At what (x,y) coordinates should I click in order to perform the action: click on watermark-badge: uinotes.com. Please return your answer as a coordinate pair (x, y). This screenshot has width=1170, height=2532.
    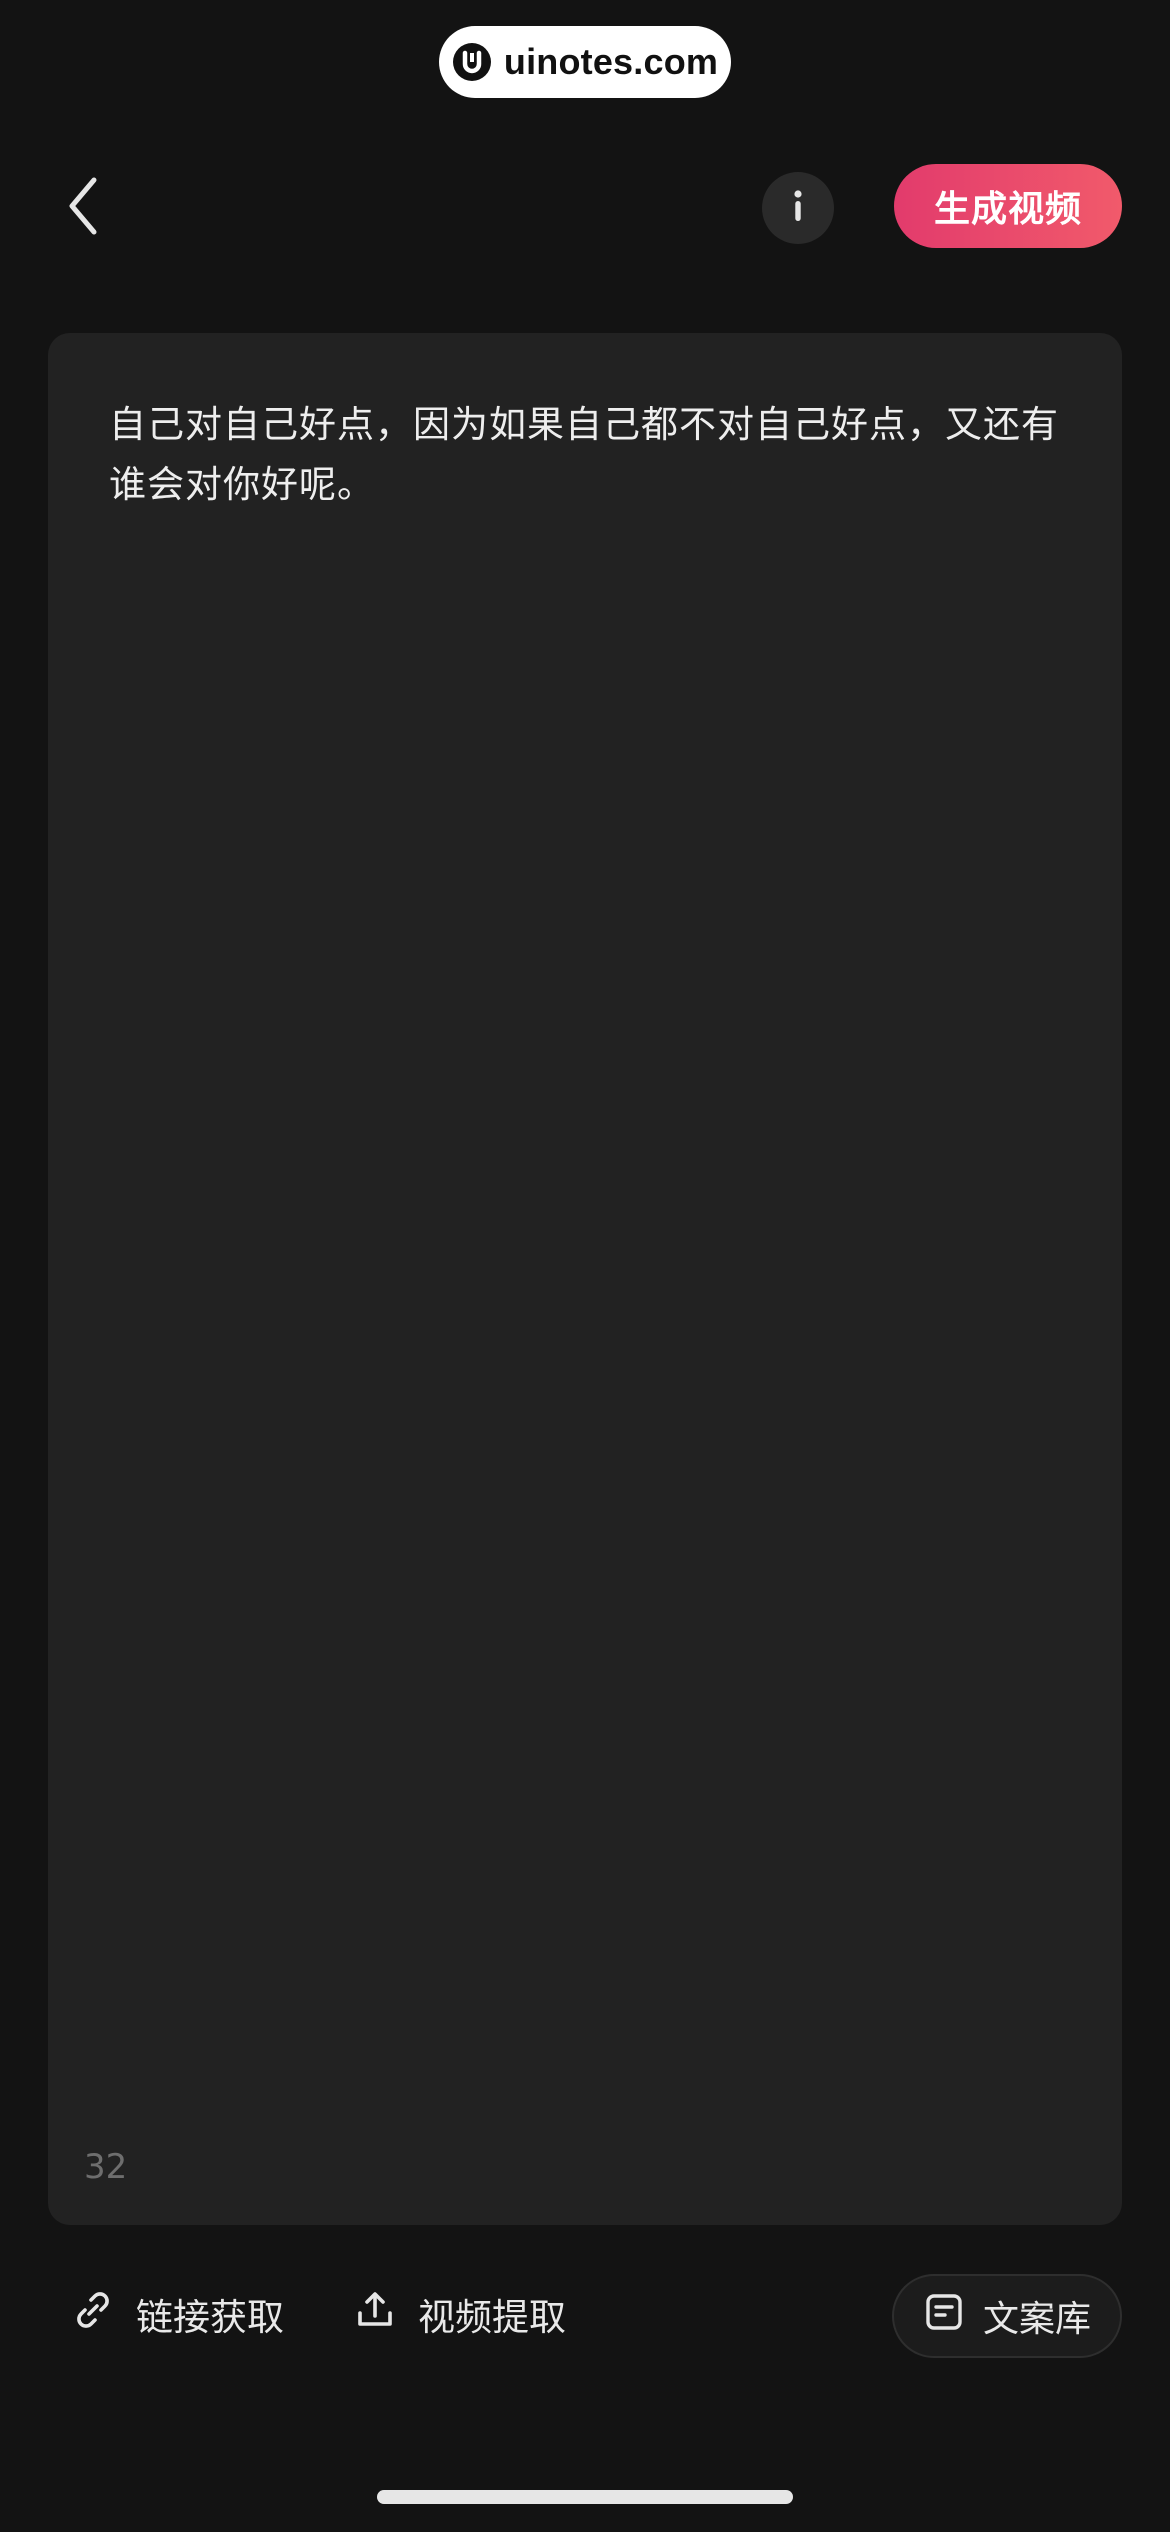
    Looking at the image, I should click on (585, 62).